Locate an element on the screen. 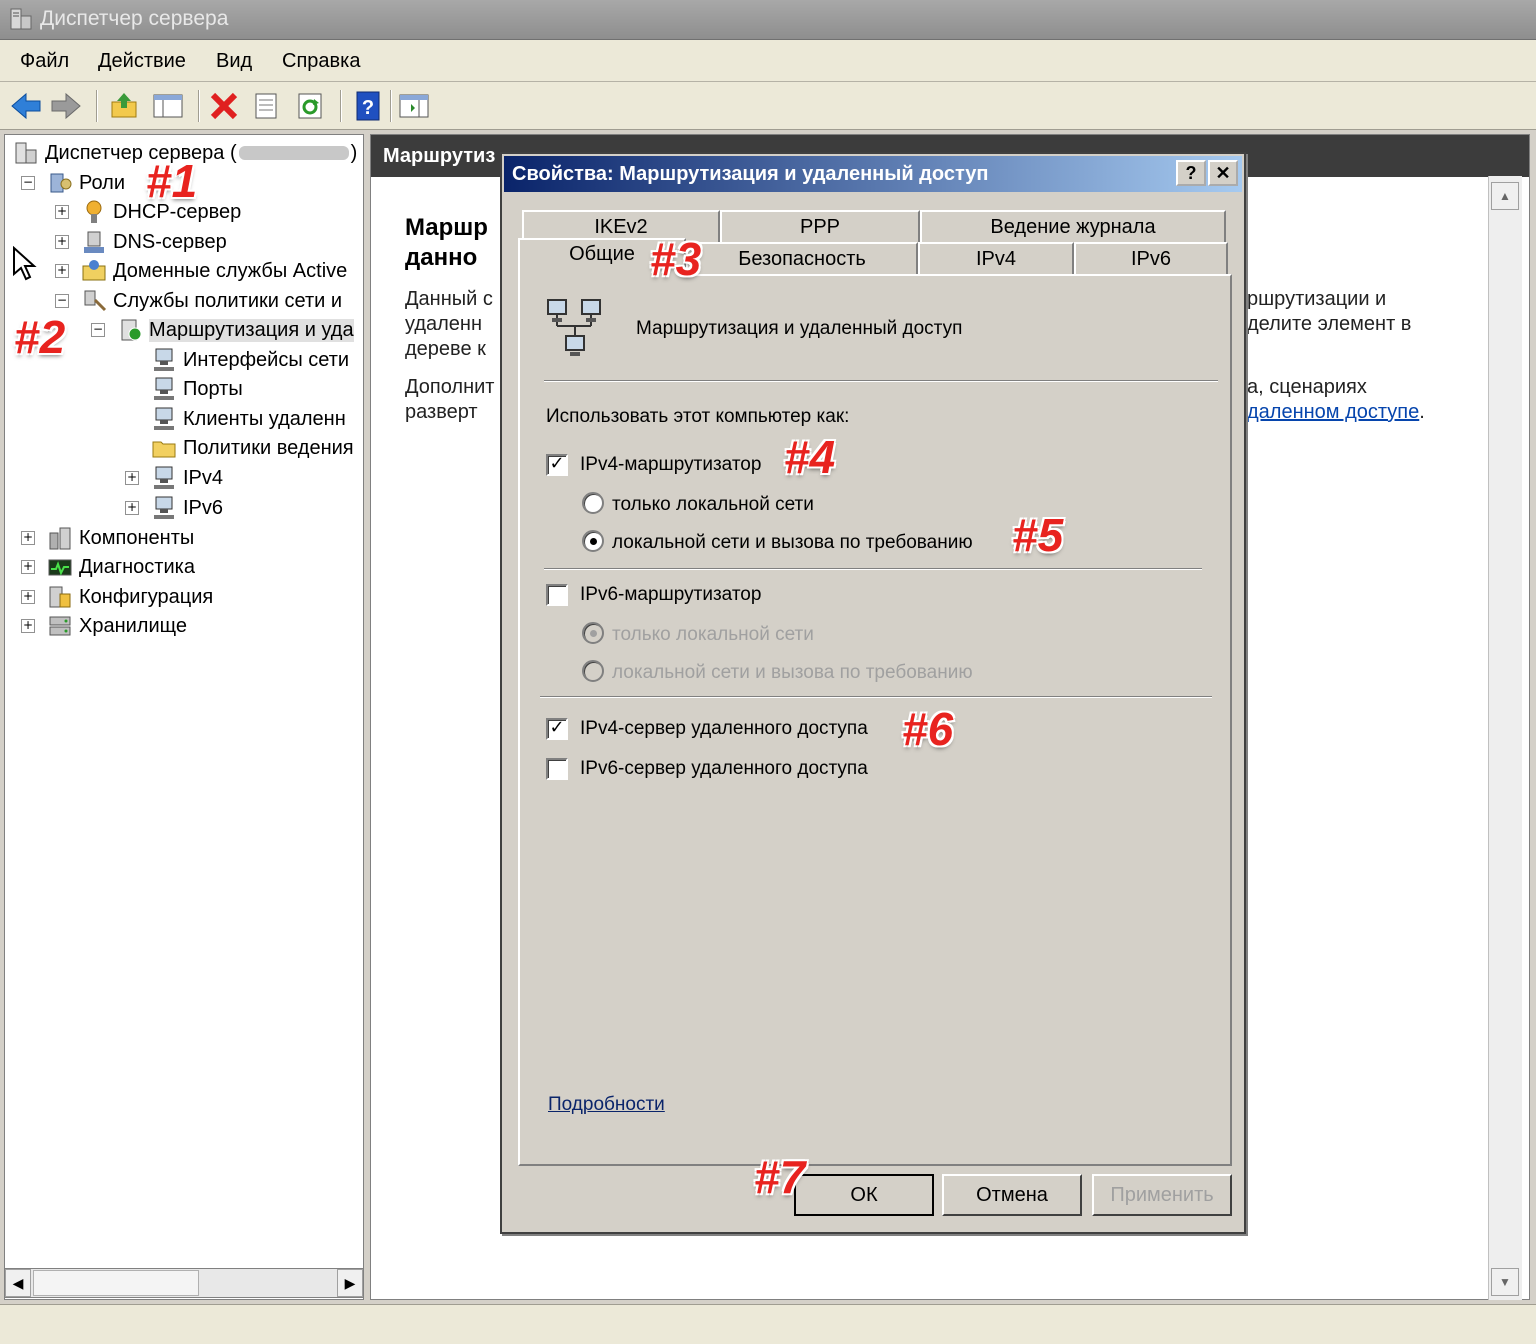 This screenshot has width=1536, height=1344. tree-item-dns: DNS-сервер is located at coordinates (154, 242).